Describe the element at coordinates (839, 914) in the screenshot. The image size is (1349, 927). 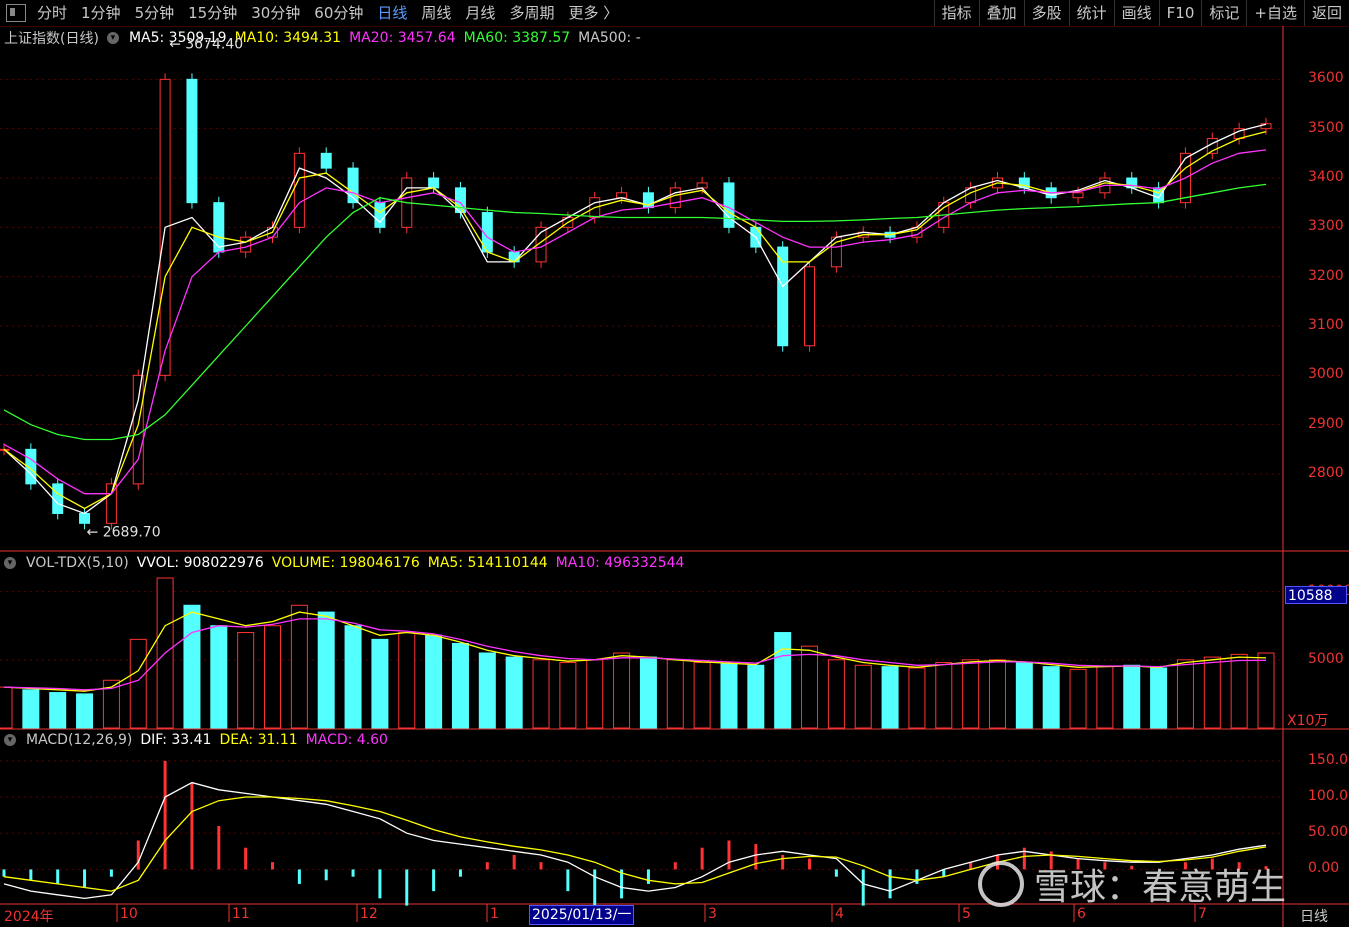
I see `x-month-label: 4` at that location.